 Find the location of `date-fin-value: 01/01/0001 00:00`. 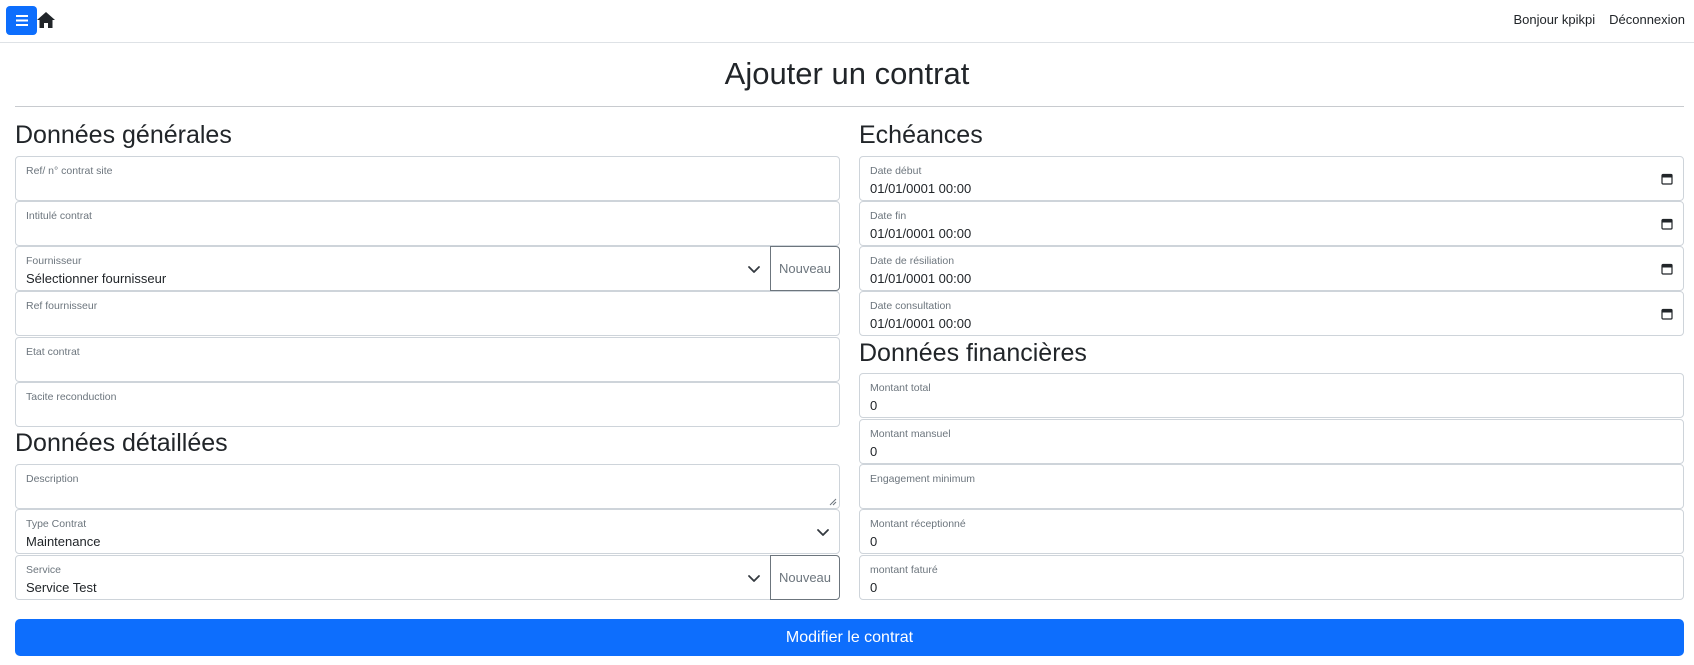

date-fin-value: 01/01/0001 00:00 is located at coordinates (921, 233).